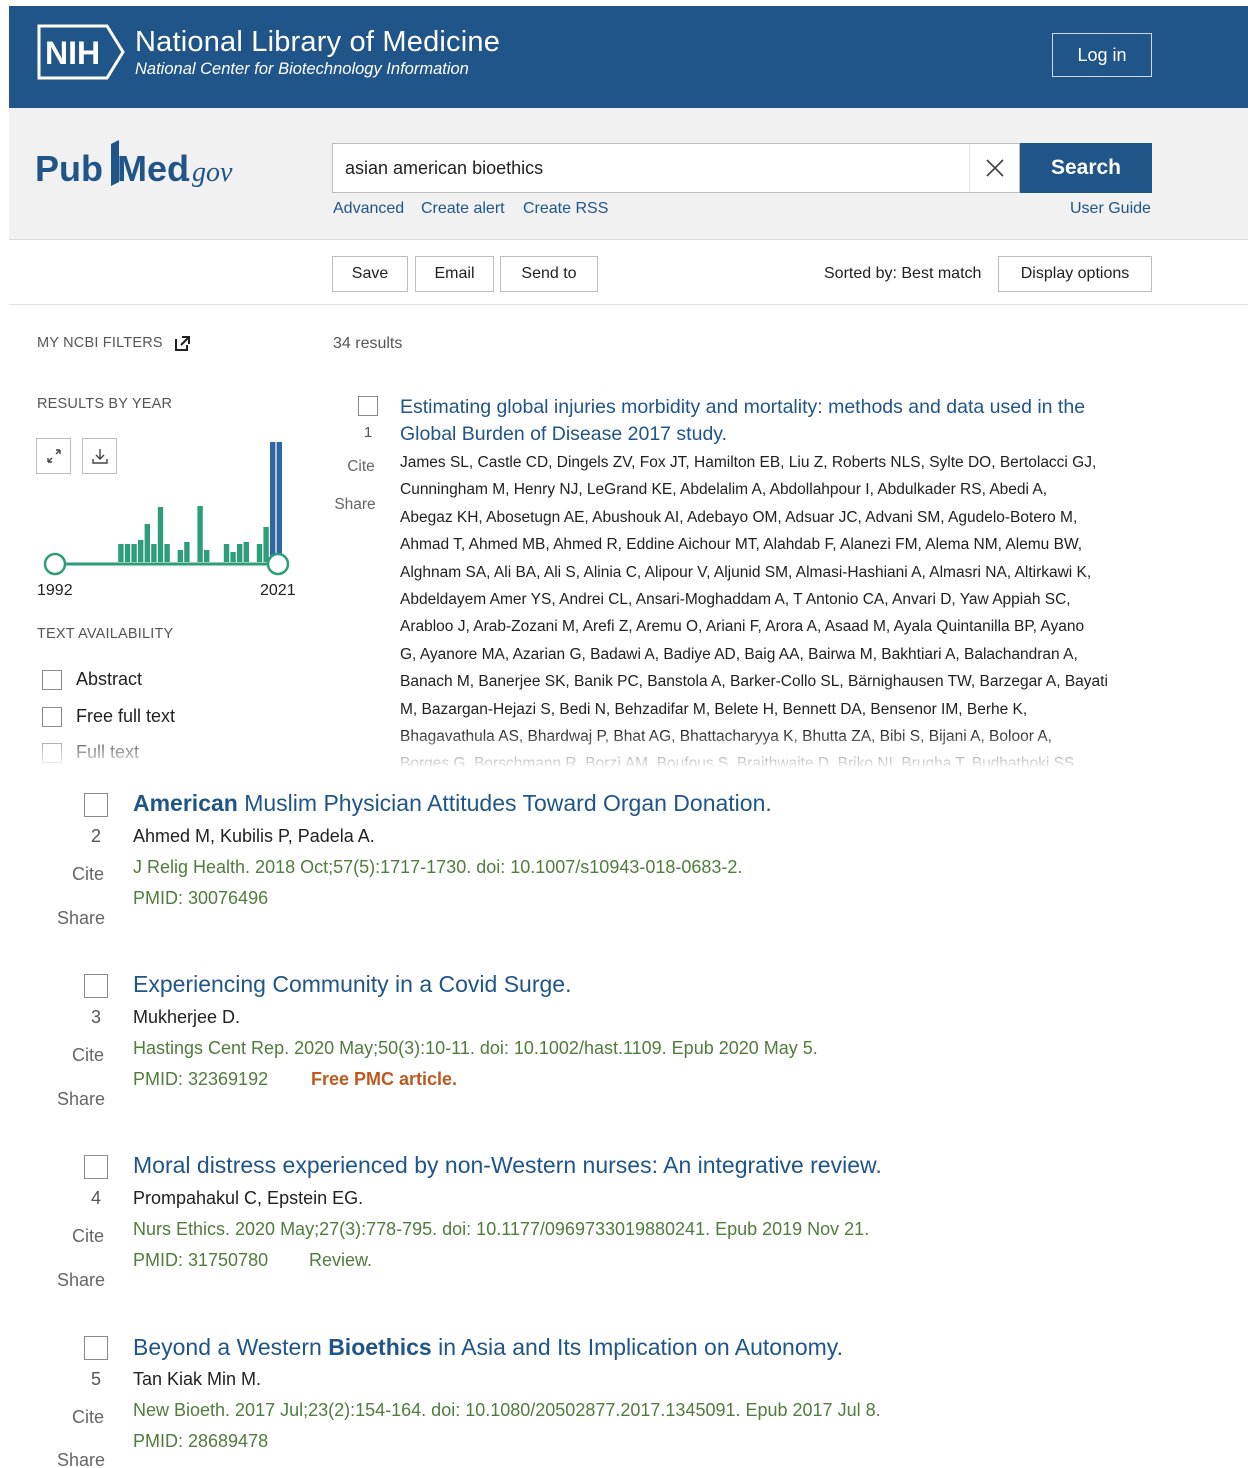 The image size is (1248, 1468). I want to click on search-box, so click(676, 168).